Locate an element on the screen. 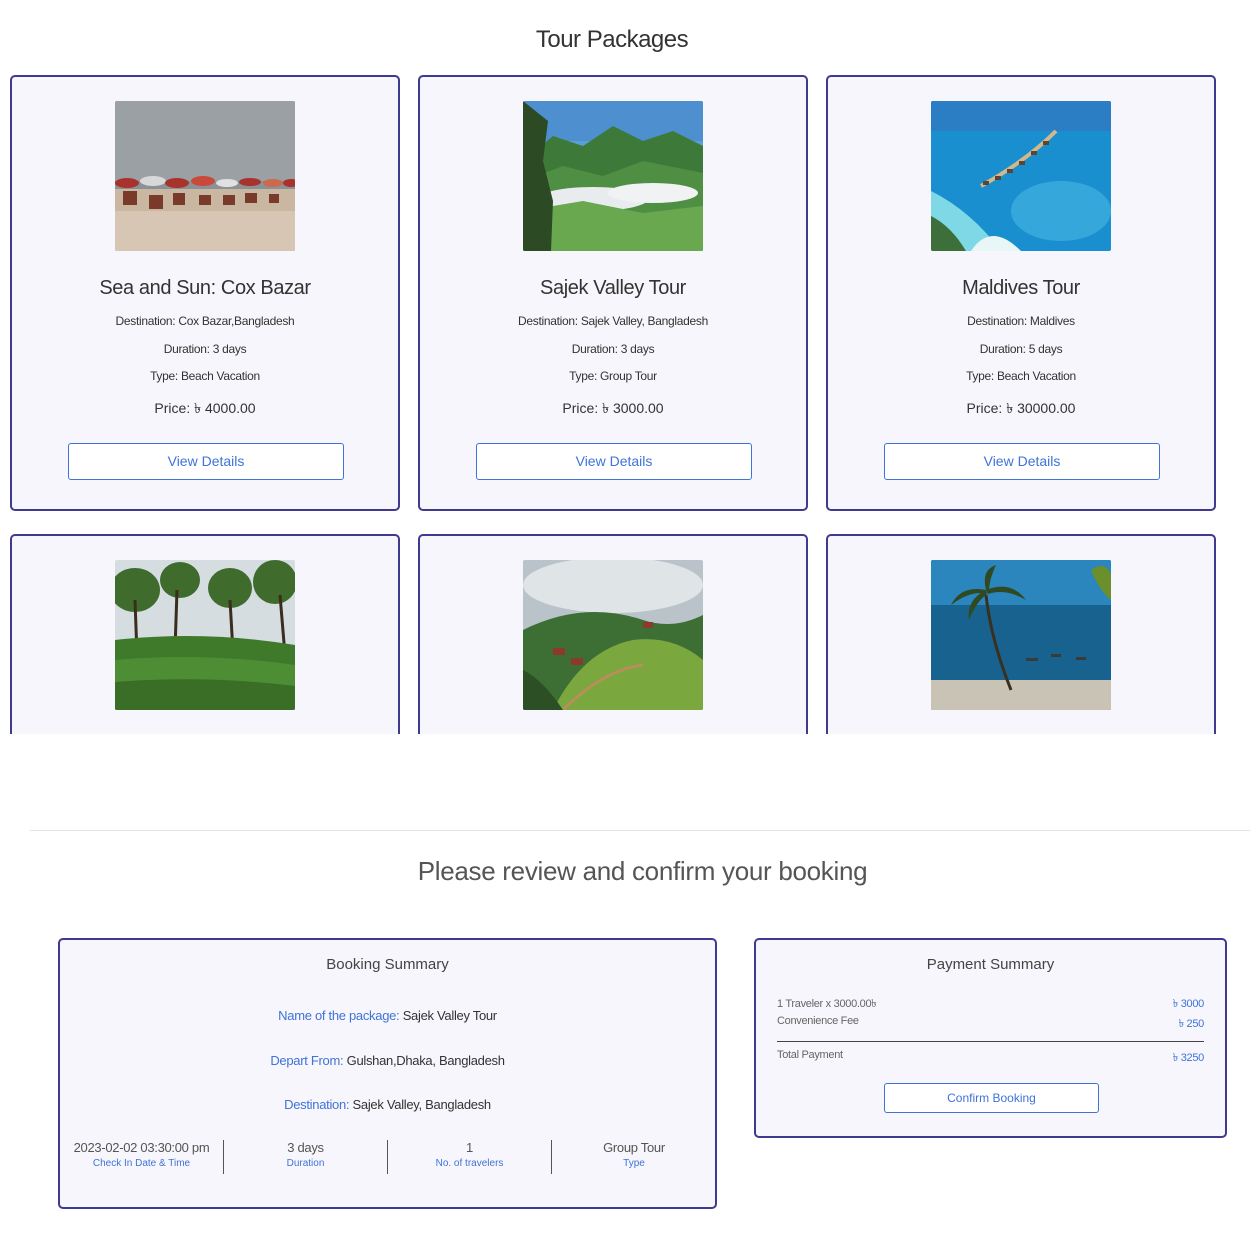 This screenshot has width=1250, height=1245. depart-from-value: Gulshan,Dhaka, Bangladesh is located at coordinates (425, 1060).